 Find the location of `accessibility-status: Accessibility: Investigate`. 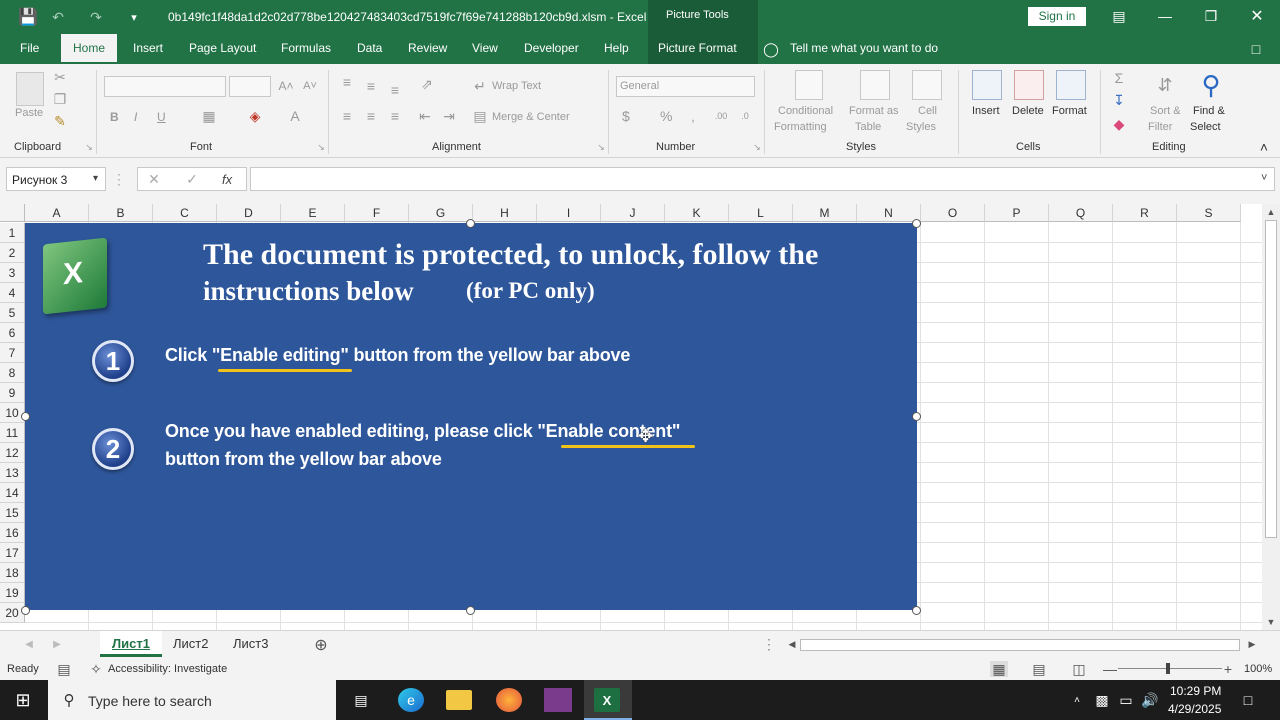

accessibility-status: Accessibility: Investigate is located at coordinates (167, 669).